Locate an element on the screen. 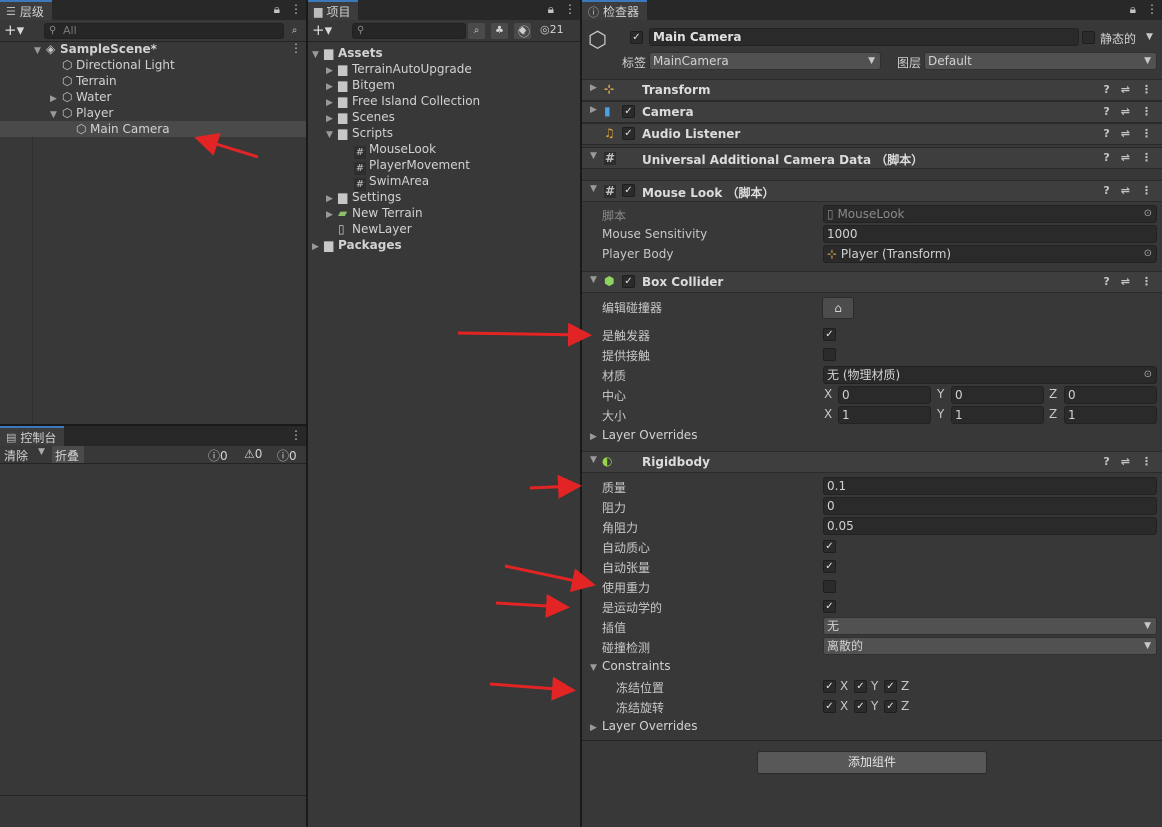 The image size is (1162, 827). search-by-type-icon: ⌕ is located at coordinates (476, 31).